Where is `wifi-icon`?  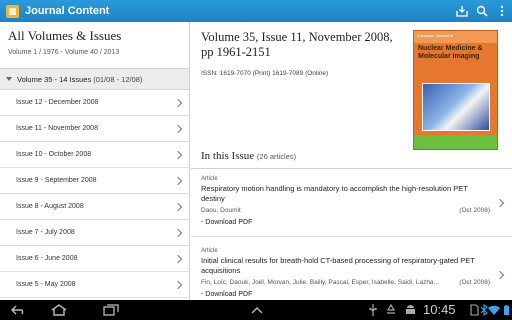
wifi-icon is located at coordinates (494, 310).